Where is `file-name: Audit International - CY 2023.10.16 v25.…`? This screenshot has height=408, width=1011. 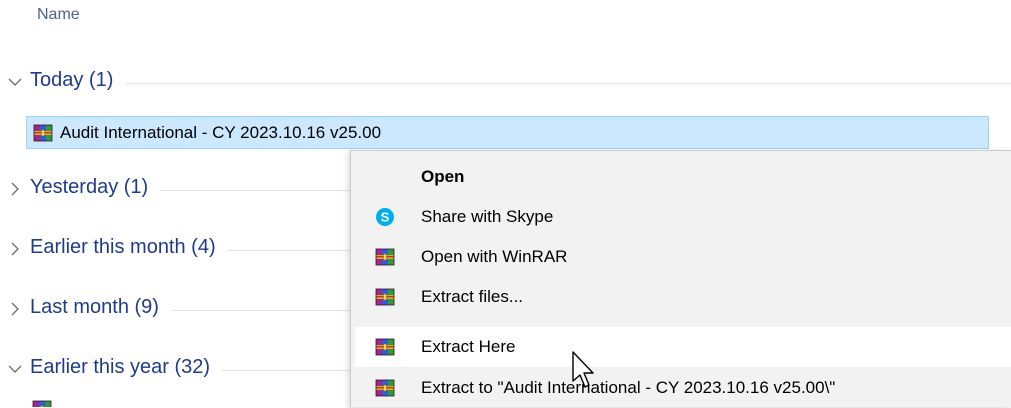
file-name: Audit International - CY 2023.10.16 v25.… is located at coordinates (221, 132).